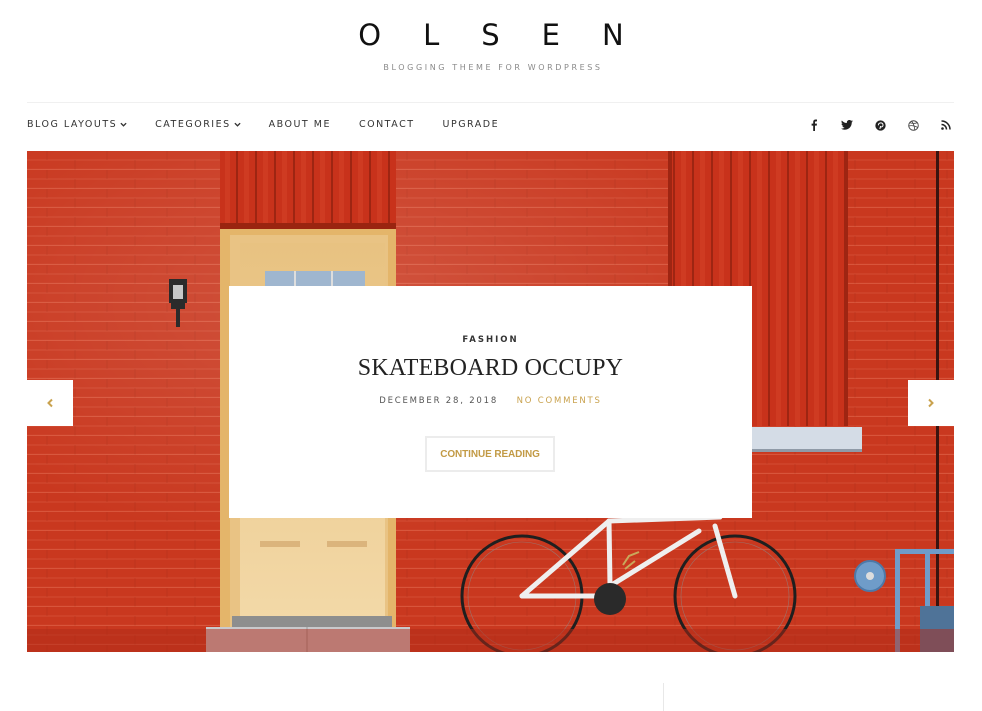  Describe the element at coordinates (493, 67) in the screenshot. I see `site-description: BLOGGING THEME FOR WORDPRESS` at that location.